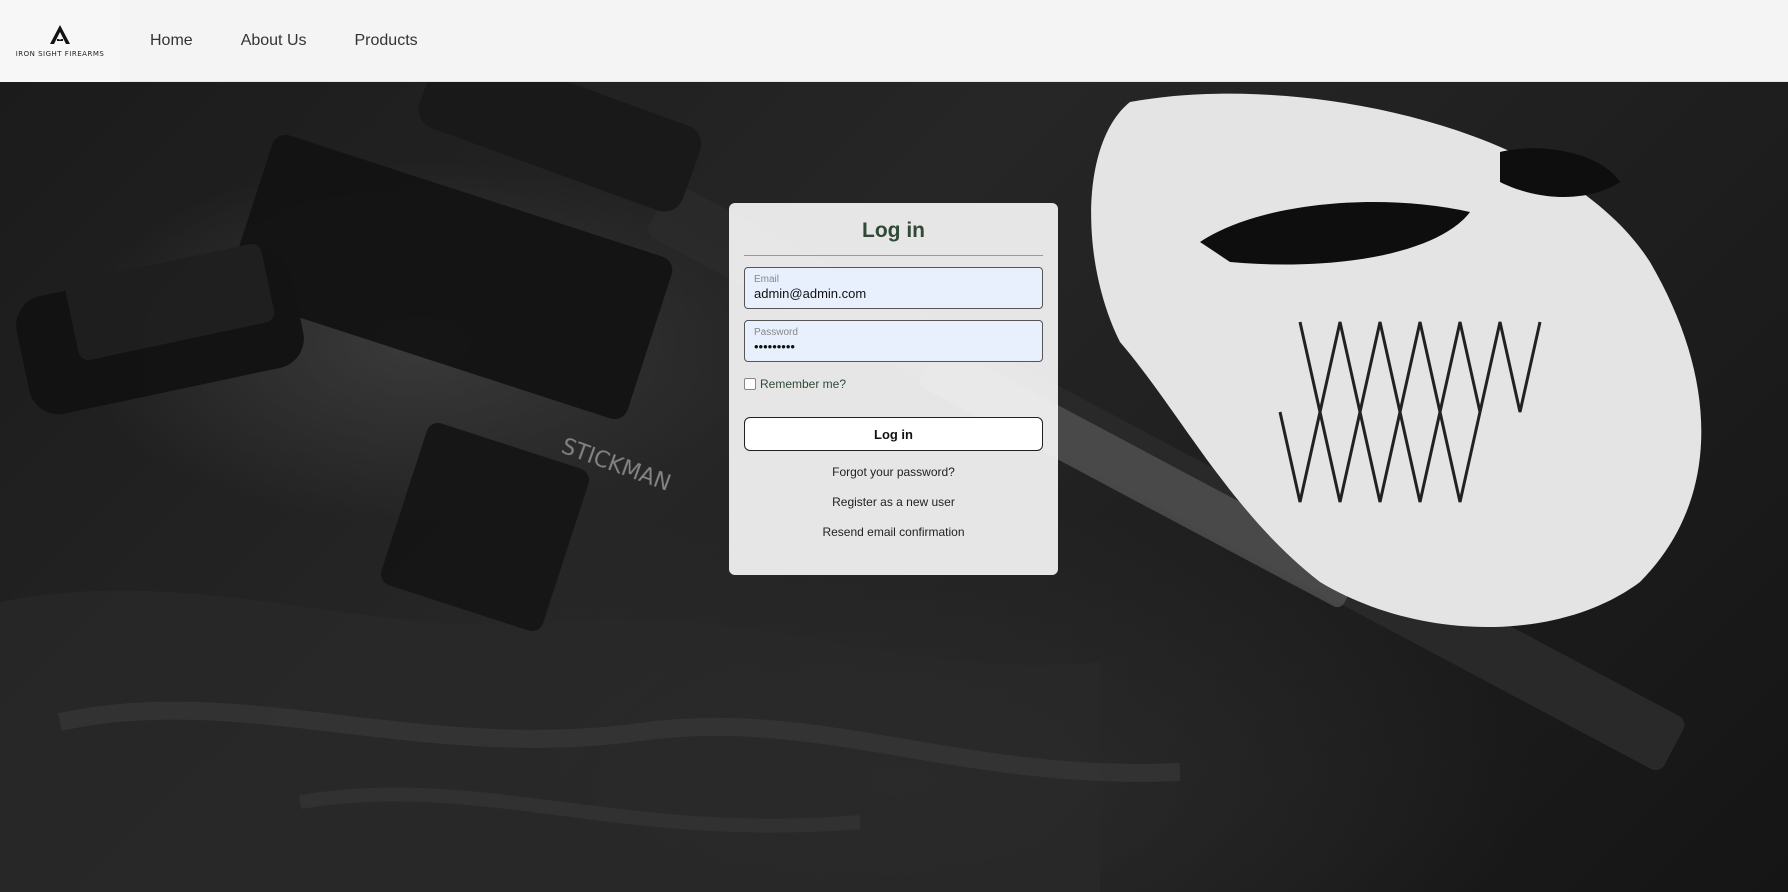  Describe the element at coordinates (274, 41) in the screenshot. I see `nav-about-us: About Us` at that location.